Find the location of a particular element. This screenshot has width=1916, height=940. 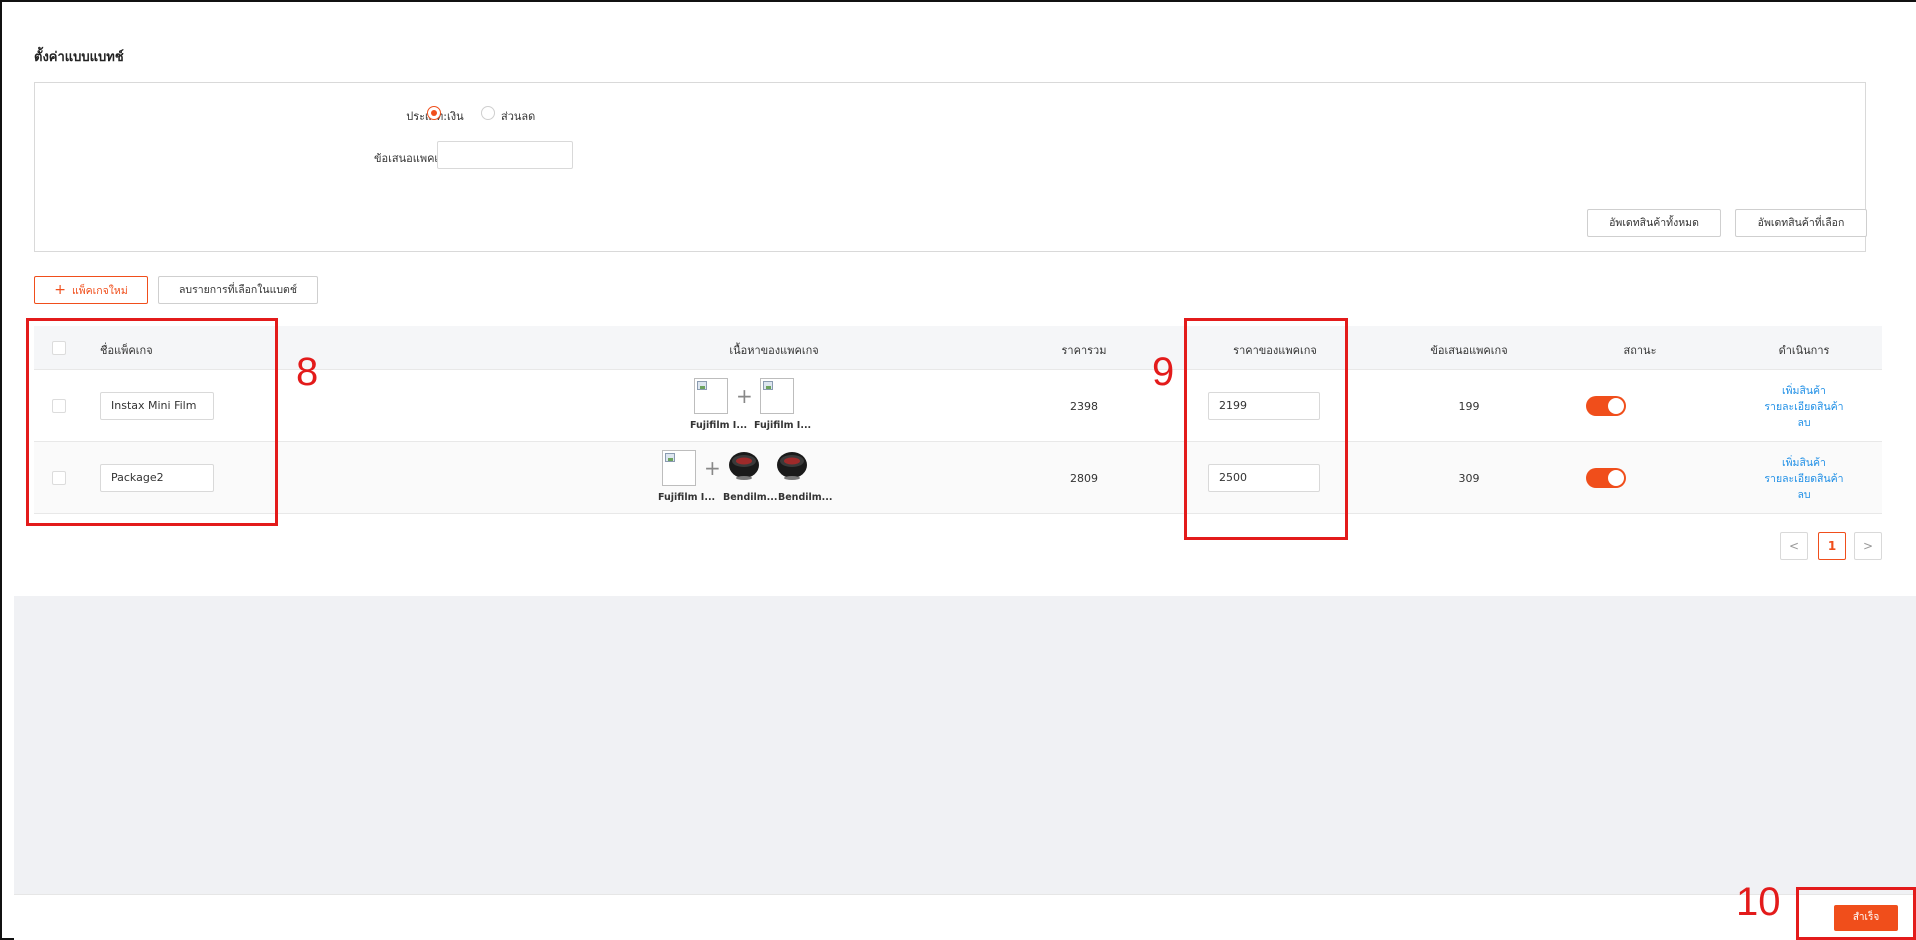

header-status: สถานะ is located at coordinates (1640, 350).